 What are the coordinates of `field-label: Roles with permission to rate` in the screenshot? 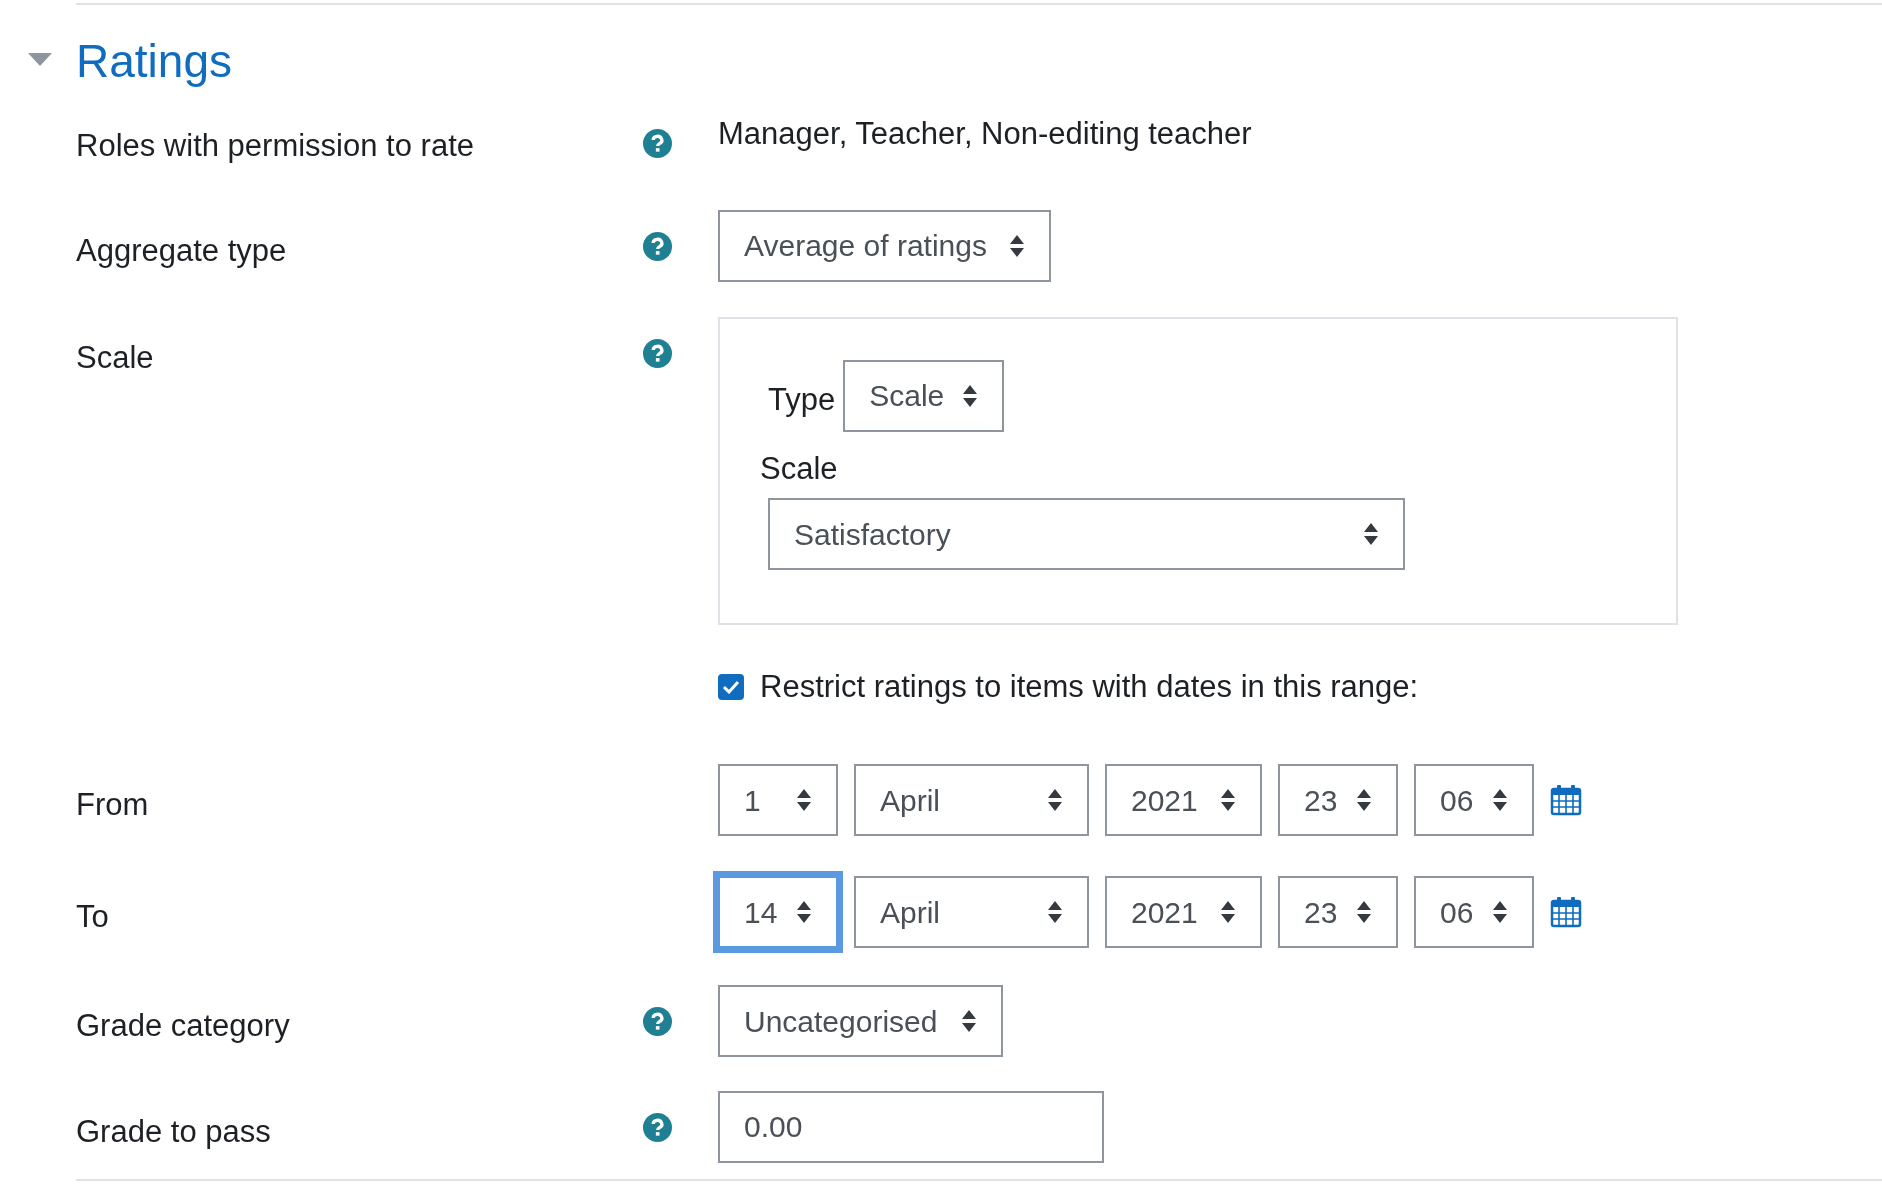 It's located at (275, 145).